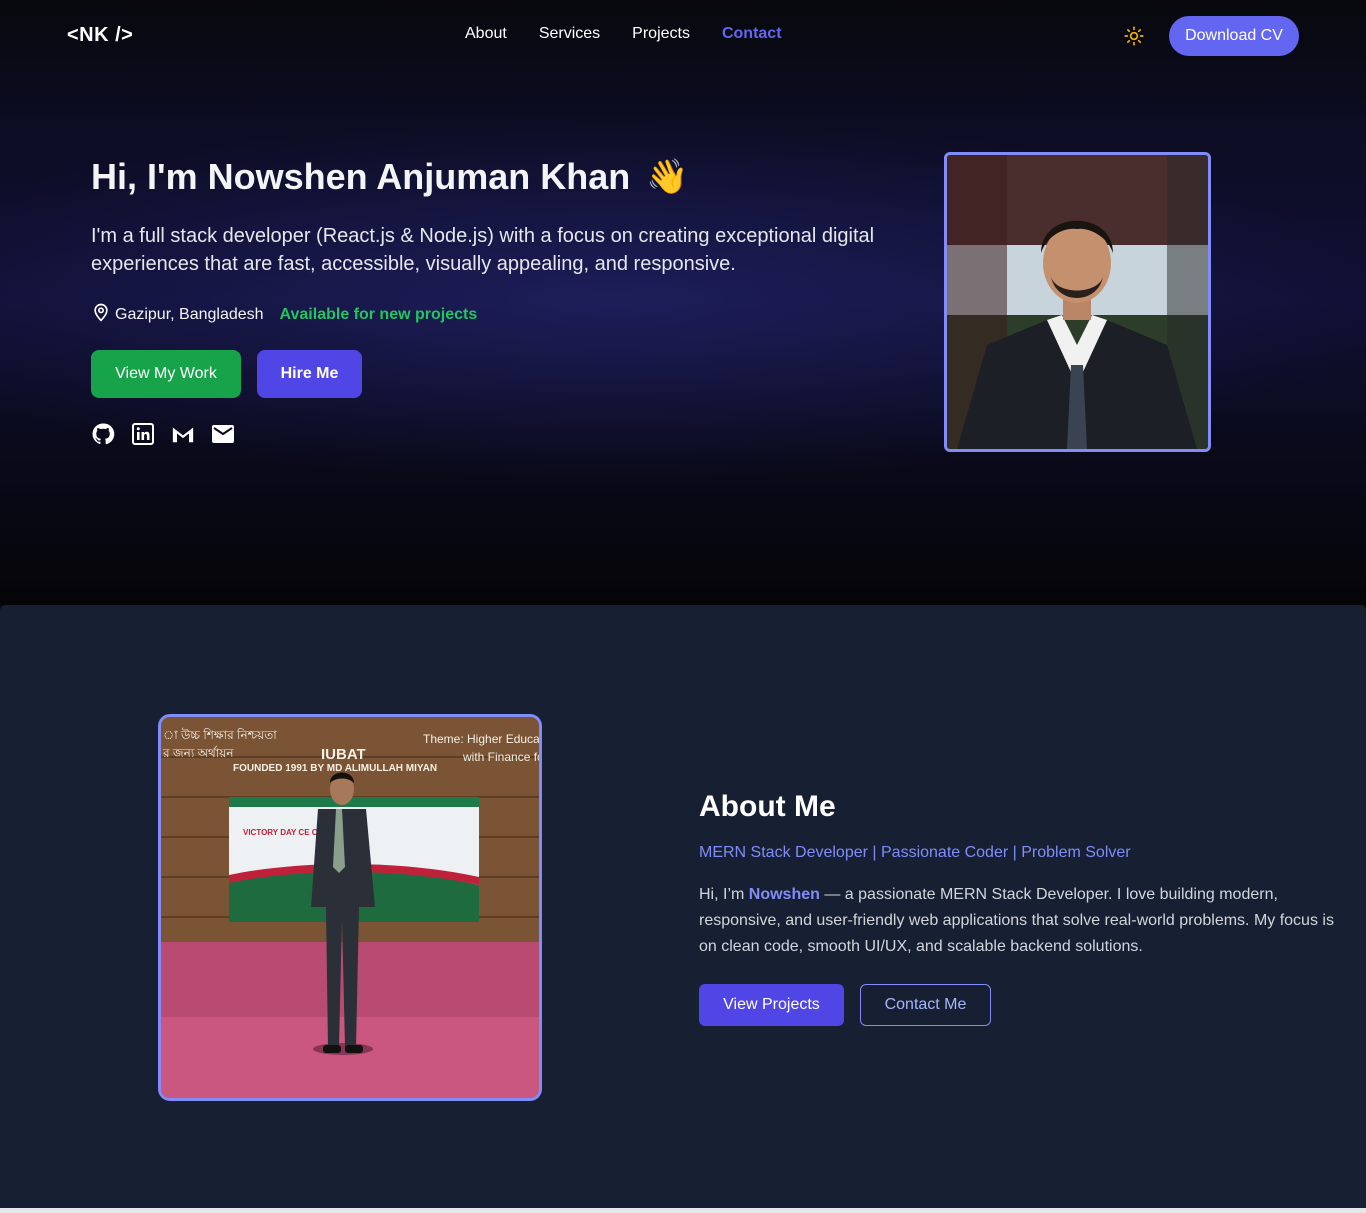  Describe the element at coordinates (486, 34) in the screenshot. I see `nav-link-about: About` at that location.